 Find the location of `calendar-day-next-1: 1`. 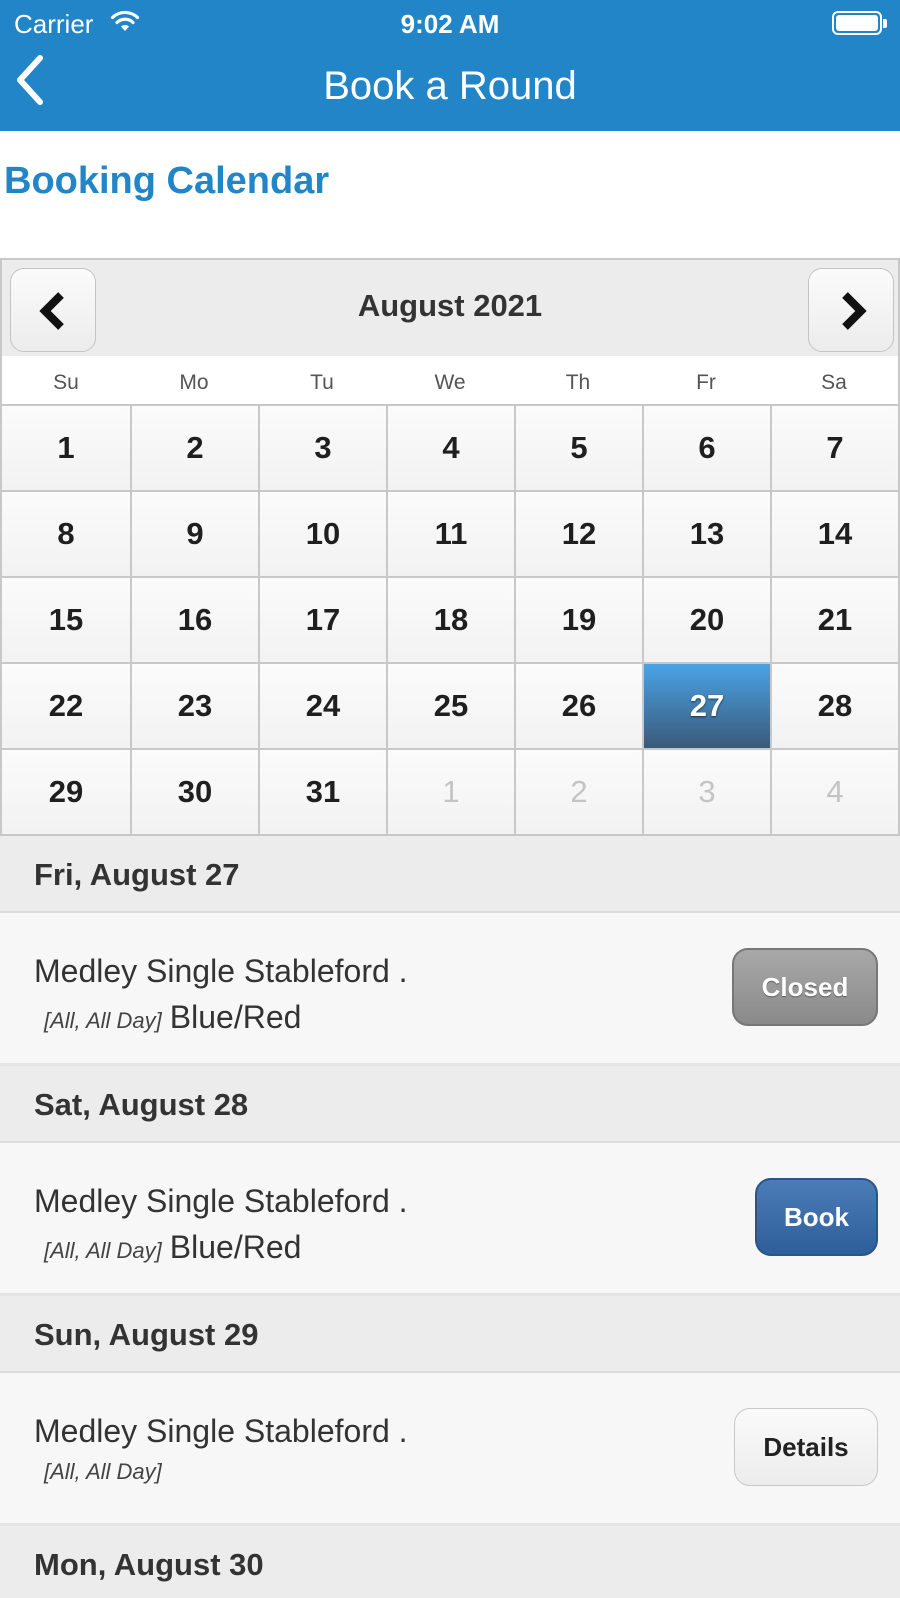

calendar-day-next-1: 1 is located at coordinates (450, 791).